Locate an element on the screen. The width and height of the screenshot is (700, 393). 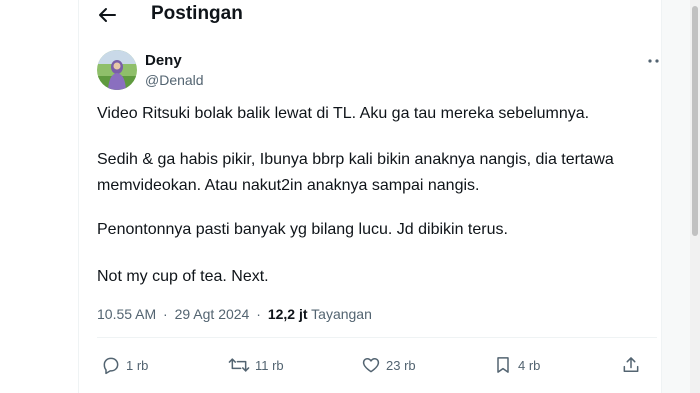
bookmark-count: 4 rb is located at coordinates (529, 365).